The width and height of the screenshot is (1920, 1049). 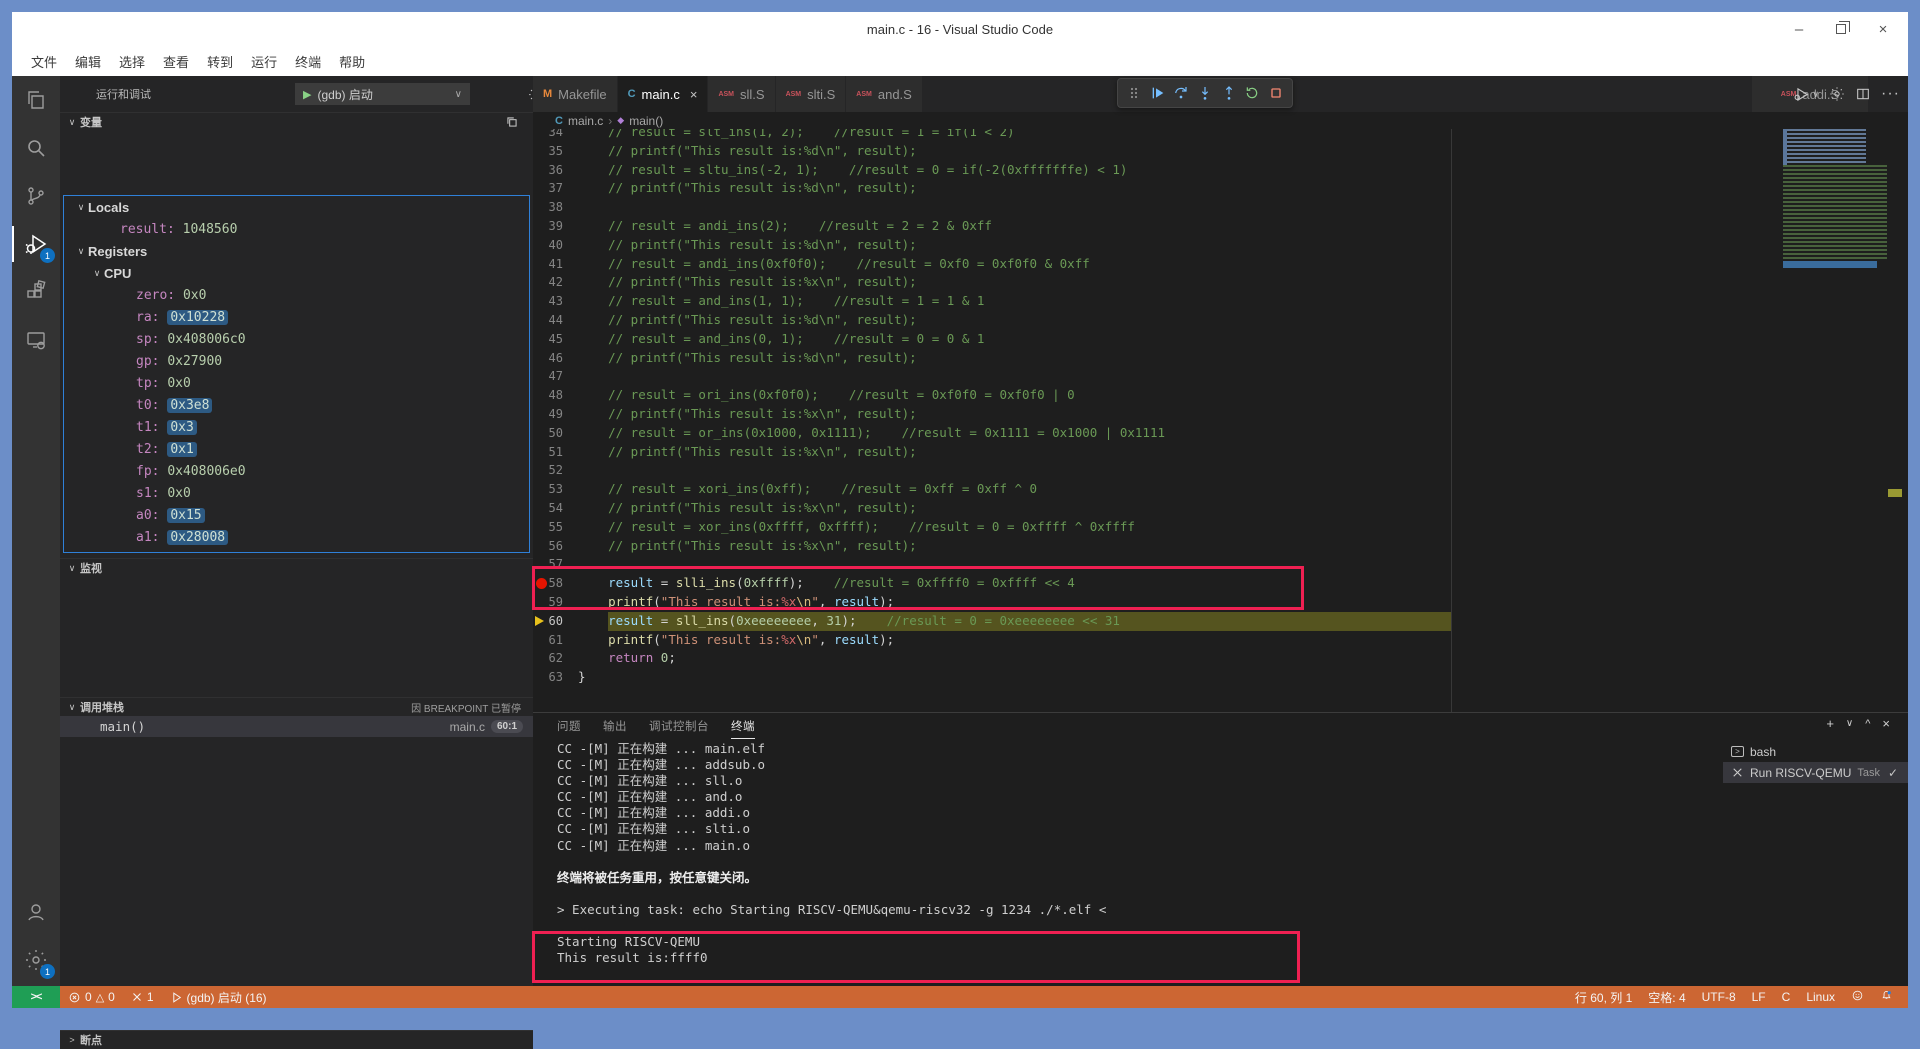 What do you see at coordinates (1666, 997) in the screenshot?
I see `status-item: 空格: 4` at bounding box center [1666, 997].